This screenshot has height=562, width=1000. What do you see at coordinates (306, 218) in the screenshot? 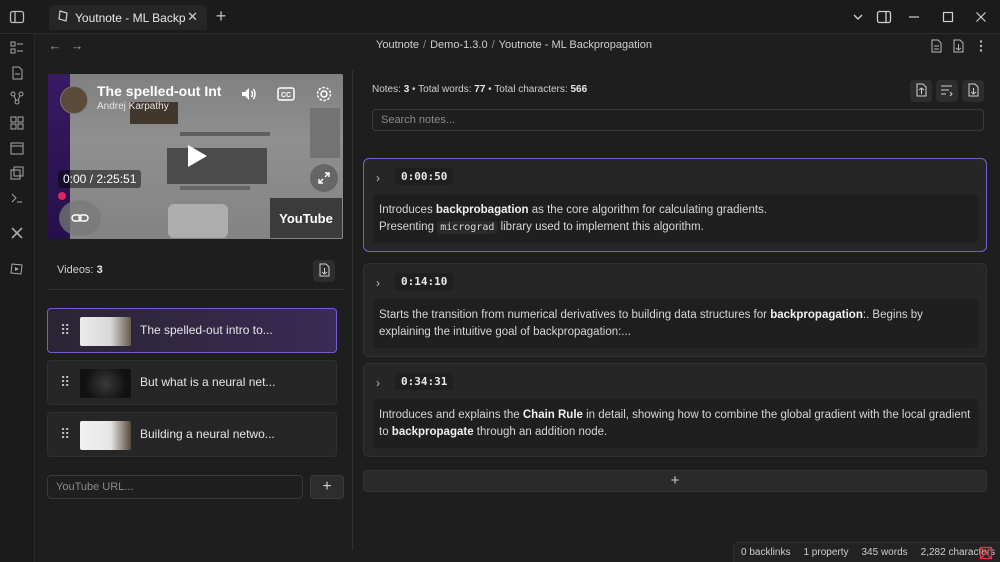
I see `youtube-watermark: YouTube` at bounding box center [306, 218].